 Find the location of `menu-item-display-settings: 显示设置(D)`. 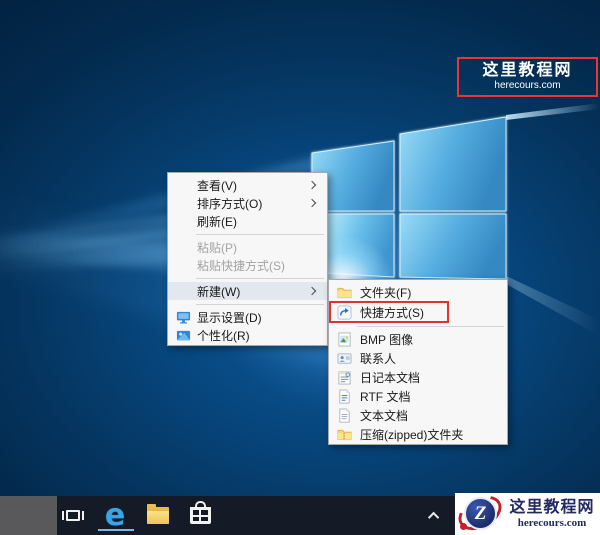

menu-item-display-settings: 显示设置(D) is located at coordinates (247, 317).